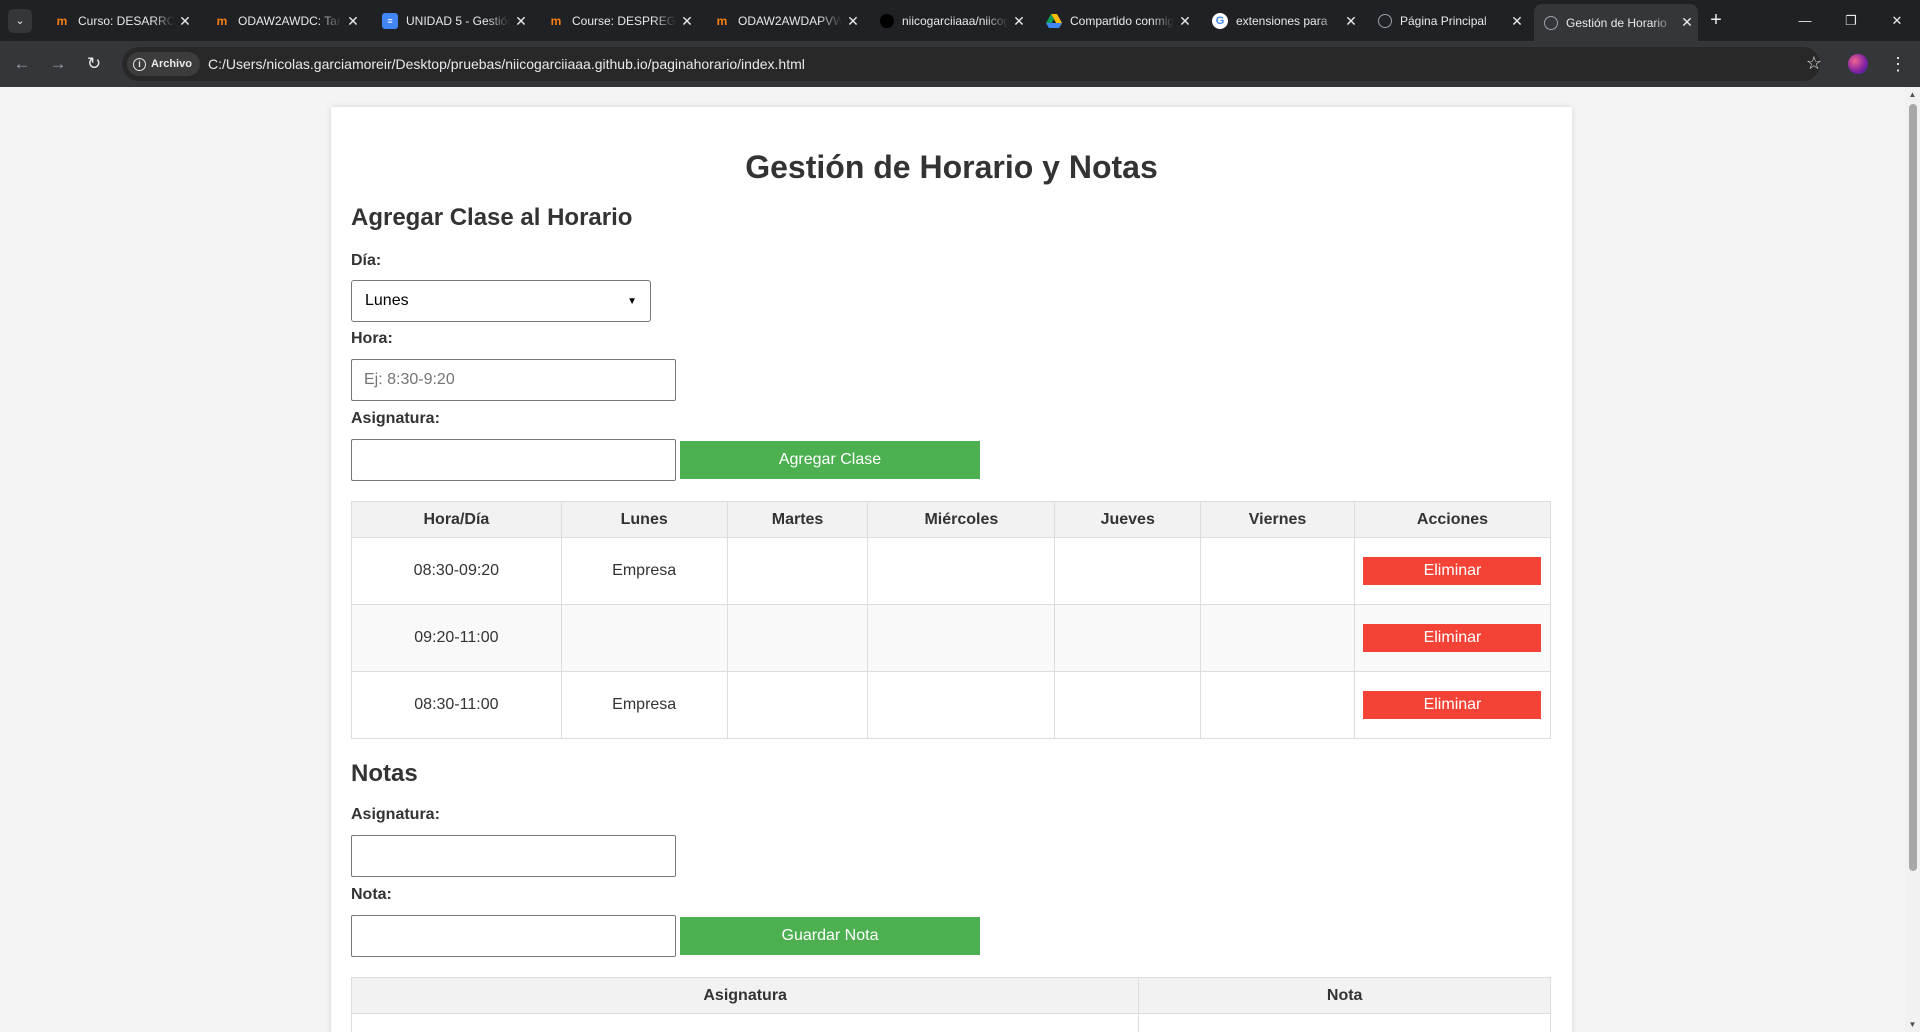 The image size is (1920, 1032). Describe the element at coordinates (58, 64) in the screenshot. I see `forward-button: →` at that location.